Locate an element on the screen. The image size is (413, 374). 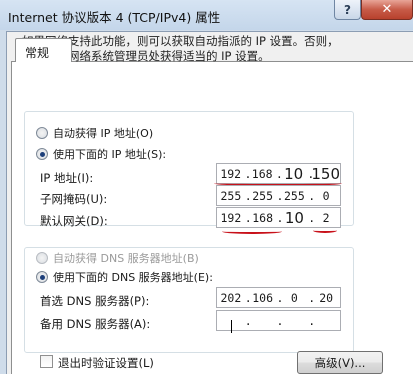
manual-dns-label: 使用下面的 DNS 服务器地址(E): is located at coordinates (133, 277).